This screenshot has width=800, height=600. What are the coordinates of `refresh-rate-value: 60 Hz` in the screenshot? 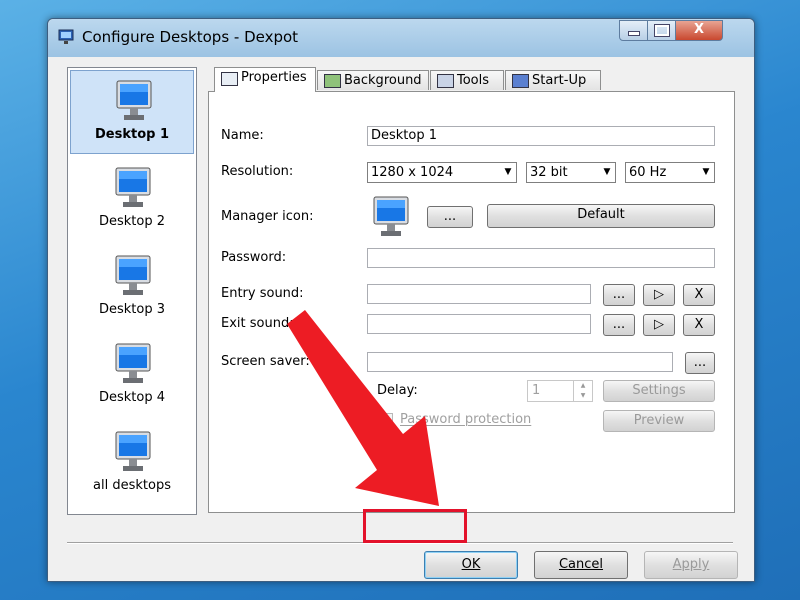 It's located at (648, 172).